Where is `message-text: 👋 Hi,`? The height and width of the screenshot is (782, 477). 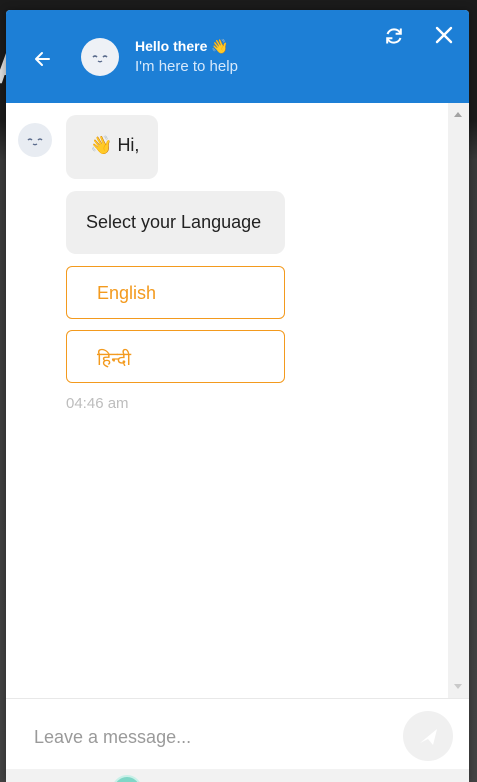 message-text: 👋 Hi, is located at coordinates (114, 145).